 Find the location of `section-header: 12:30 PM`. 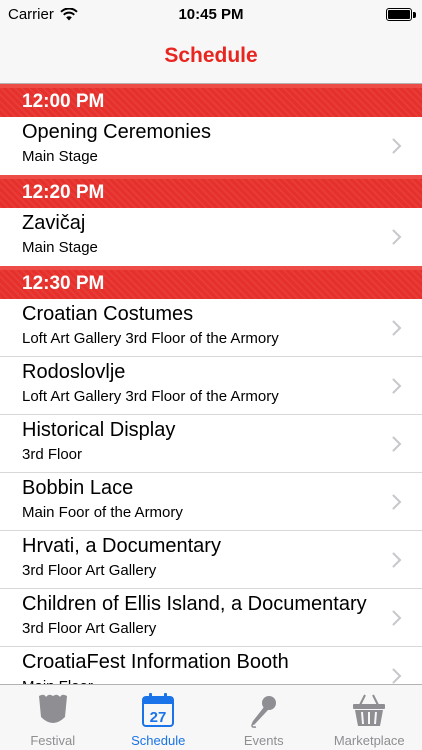

section-header: 12:30 PM is located at coordinates (211, 282).